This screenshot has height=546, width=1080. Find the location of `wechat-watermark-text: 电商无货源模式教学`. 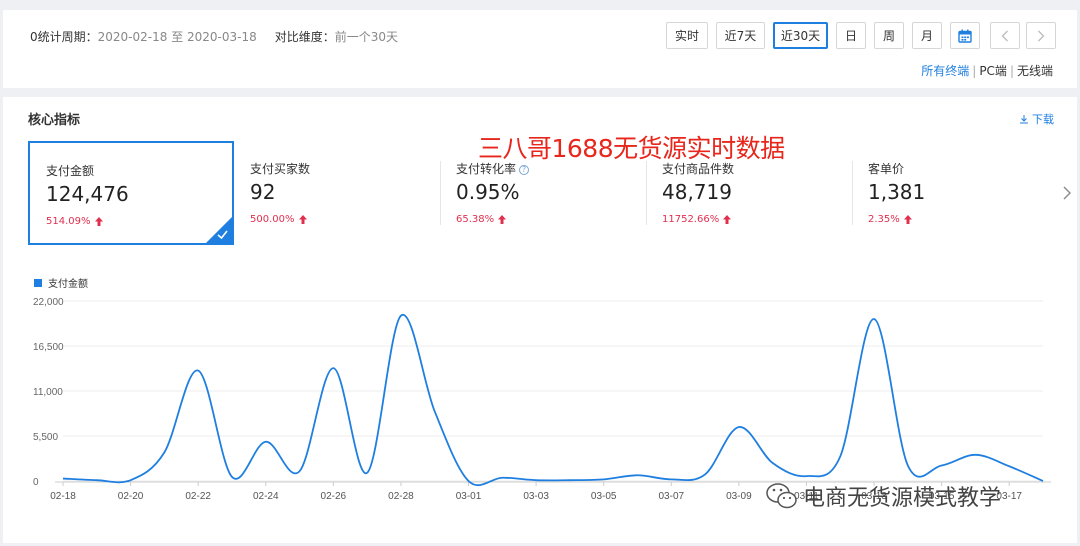

wechat-watermark-text: 电商无货源模式教学 is located at coordinates (902, 498).